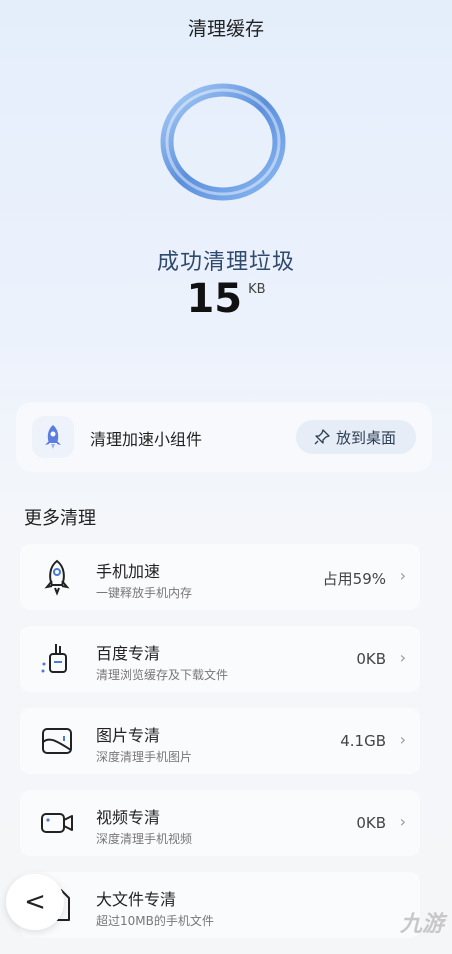  What do you see at coordinates (354, 579) in the screenshot?
I see `list-item-value: 占用59%` at bounding box center [354, 579].